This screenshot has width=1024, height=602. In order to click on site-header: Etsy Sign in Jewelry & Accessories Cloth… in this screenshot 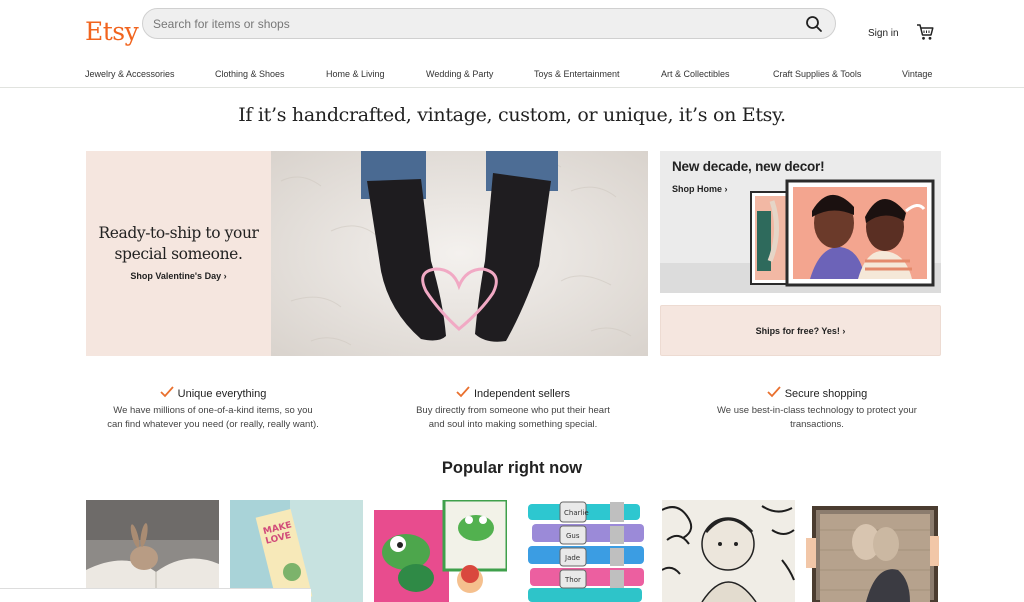, I will do `click(512, 44)`.